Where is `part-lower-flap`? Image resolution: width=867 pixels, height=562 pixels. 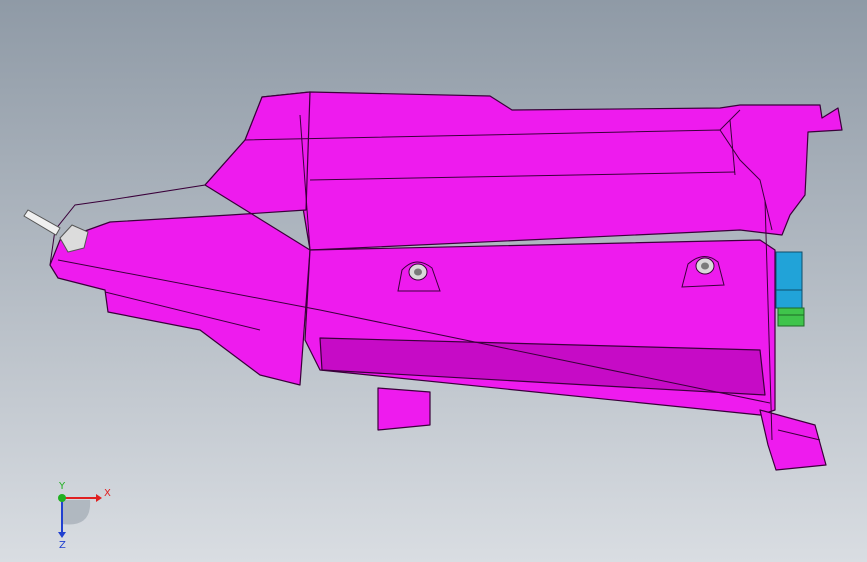 part-lower-flap is located at coordinates (404, 409).